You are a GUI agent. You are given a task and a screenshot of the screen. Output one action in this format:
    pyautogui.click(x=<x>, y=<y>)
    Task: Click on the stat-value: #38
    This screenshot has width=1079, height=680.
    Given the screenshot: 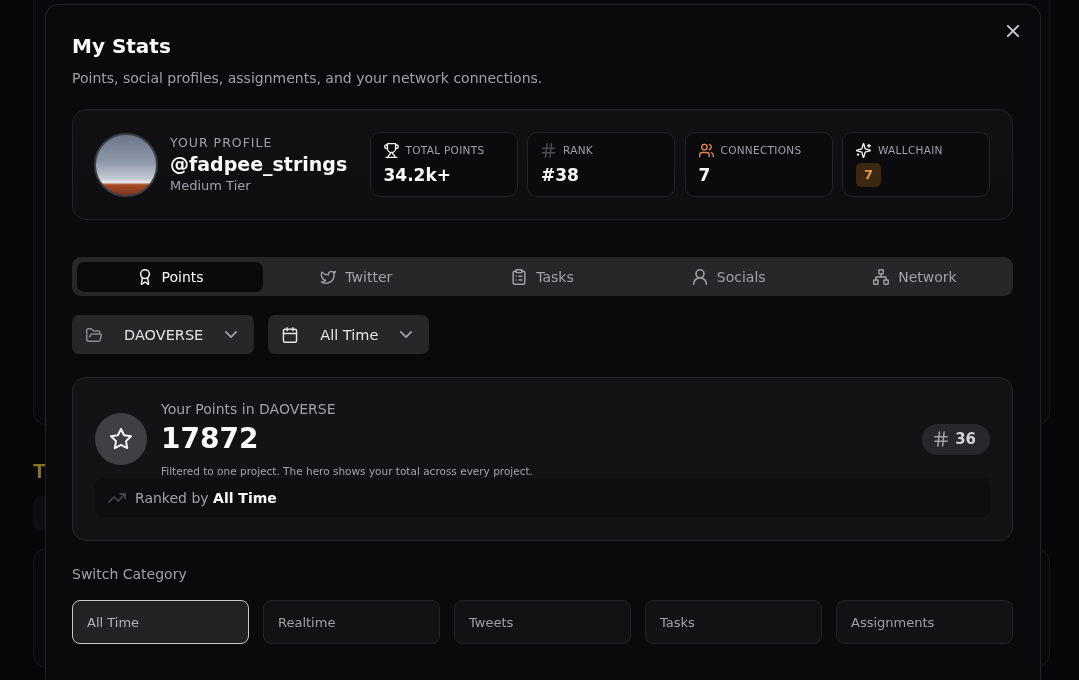 What is the action you would take?
    pyautogui.click(x=560, y=175)
    